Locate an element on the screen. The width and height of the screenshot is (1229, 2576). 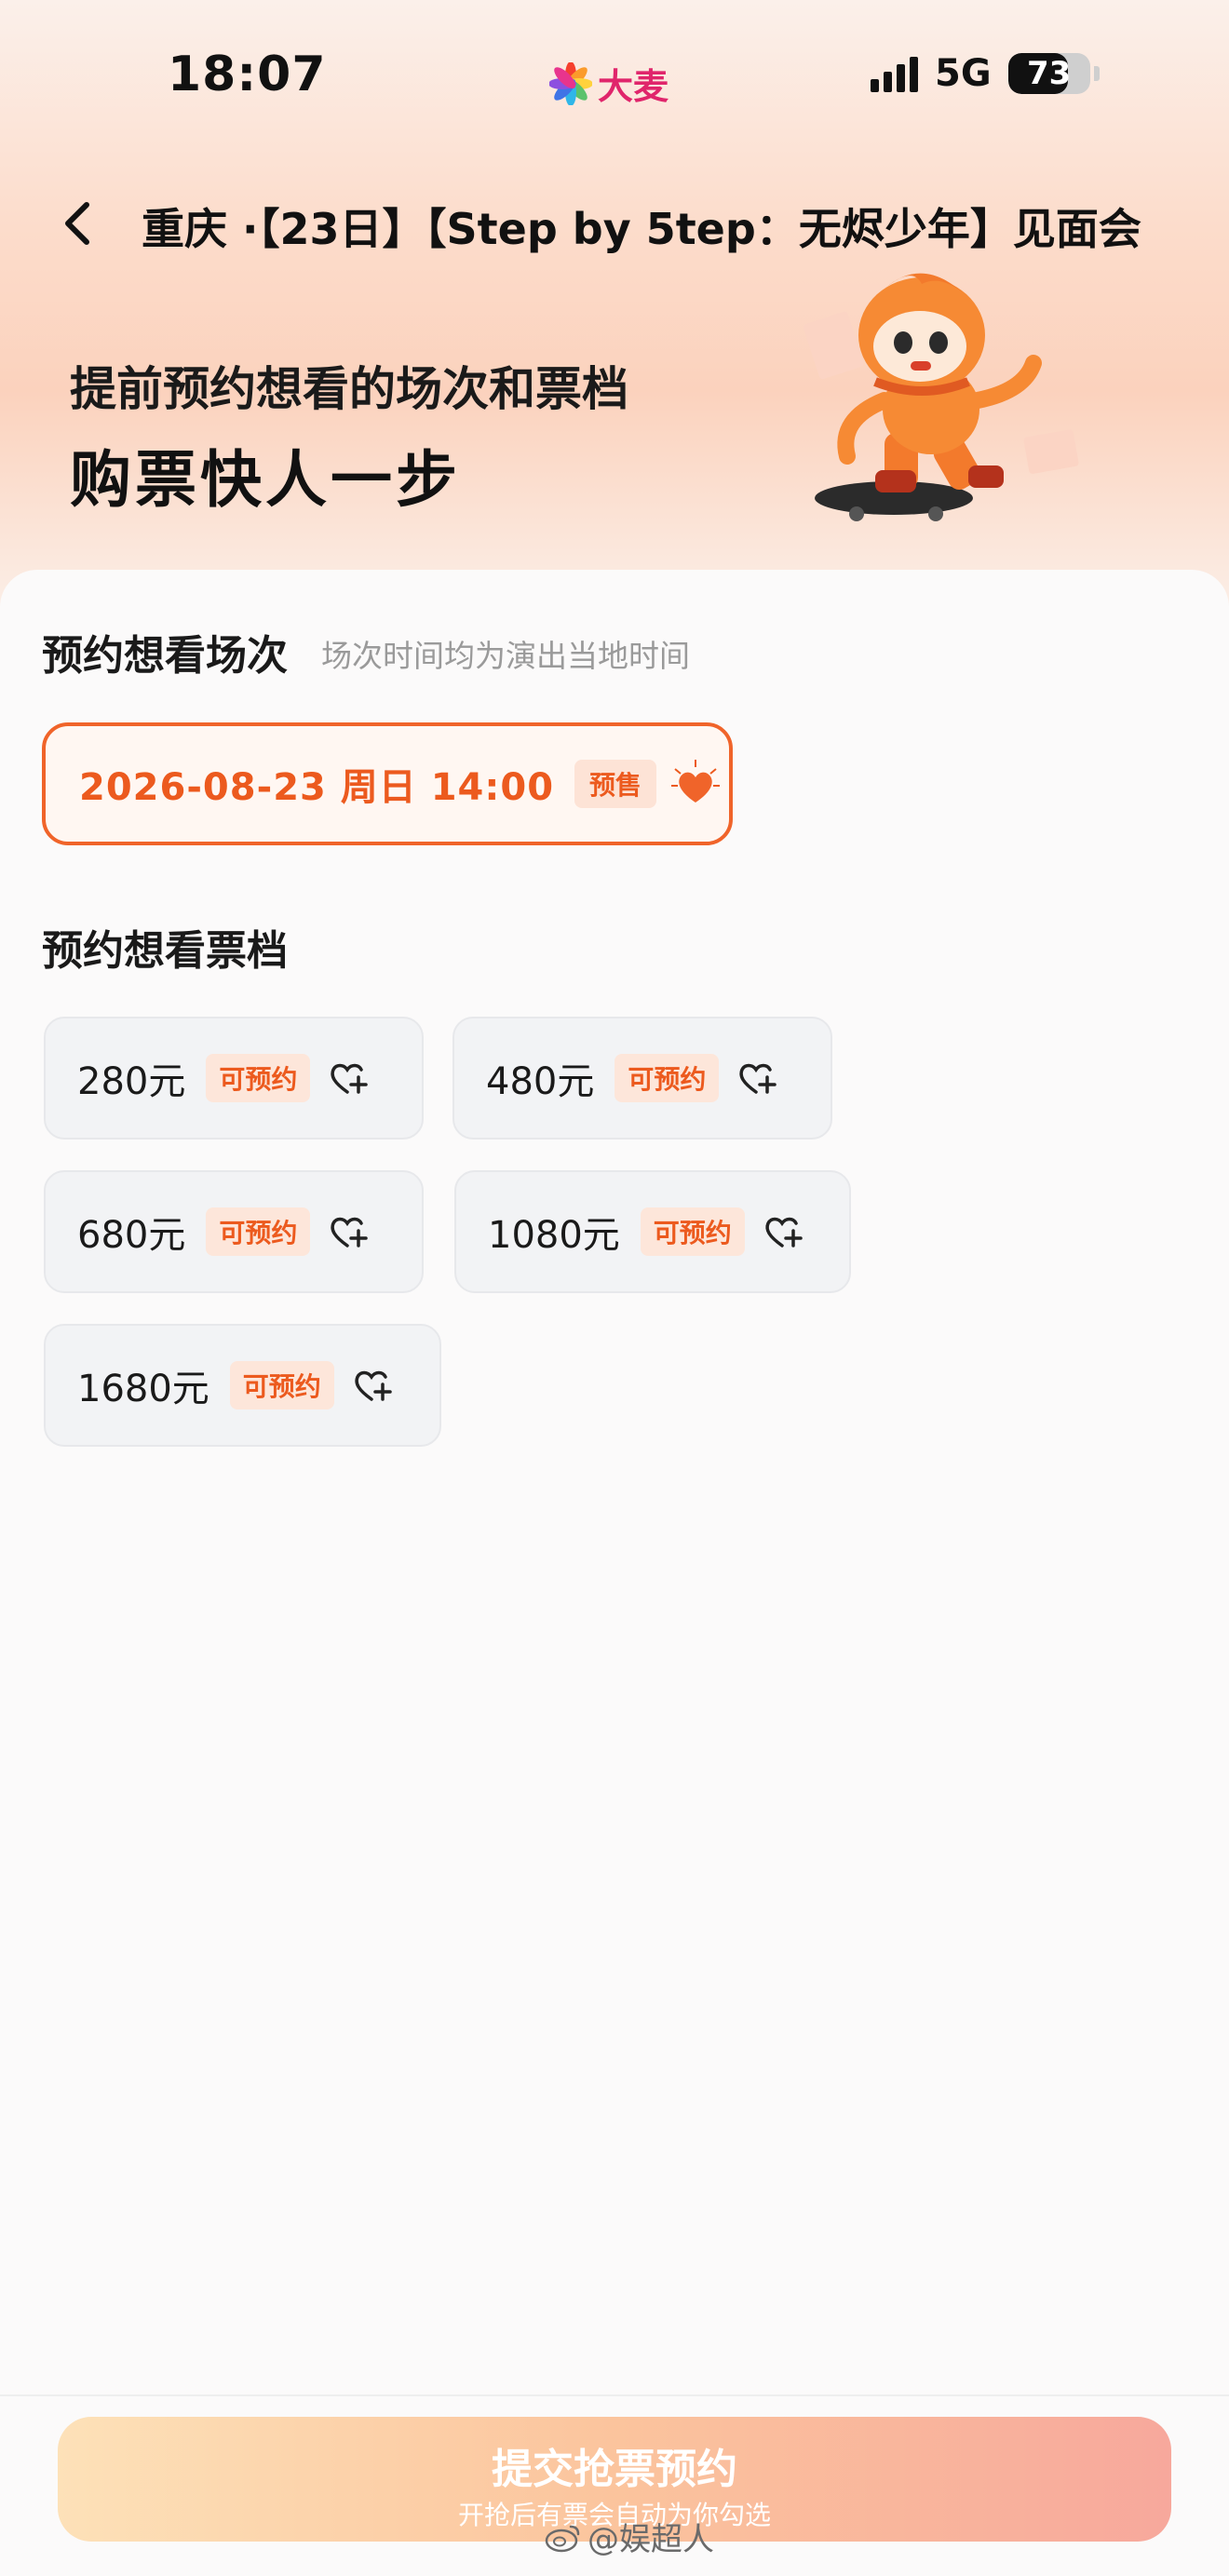
submit-label: 提交抢票预约 is located at coordinates (614, 2469).